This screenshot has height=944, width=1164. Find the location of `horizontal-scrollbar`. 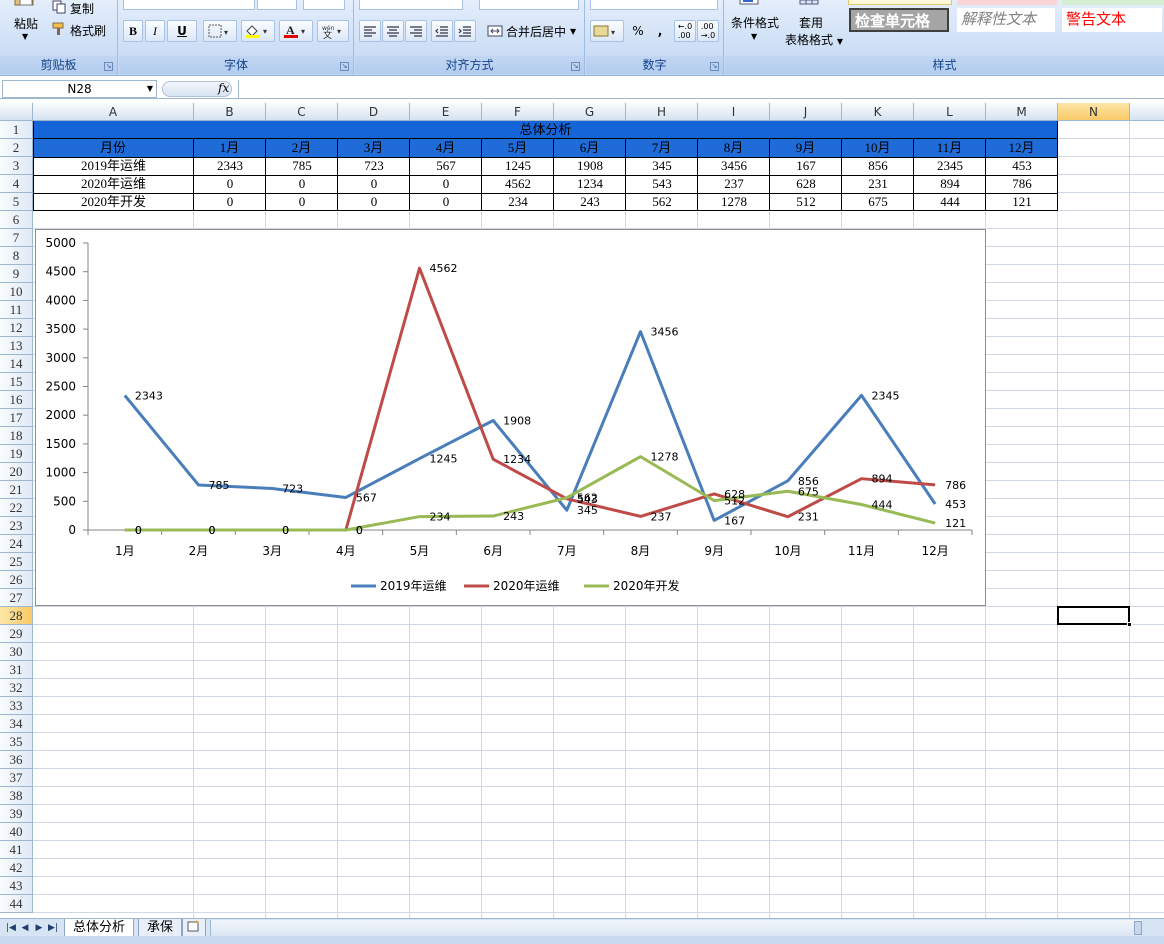

horizontal-scrollbar is located at coordinates (676, 928).